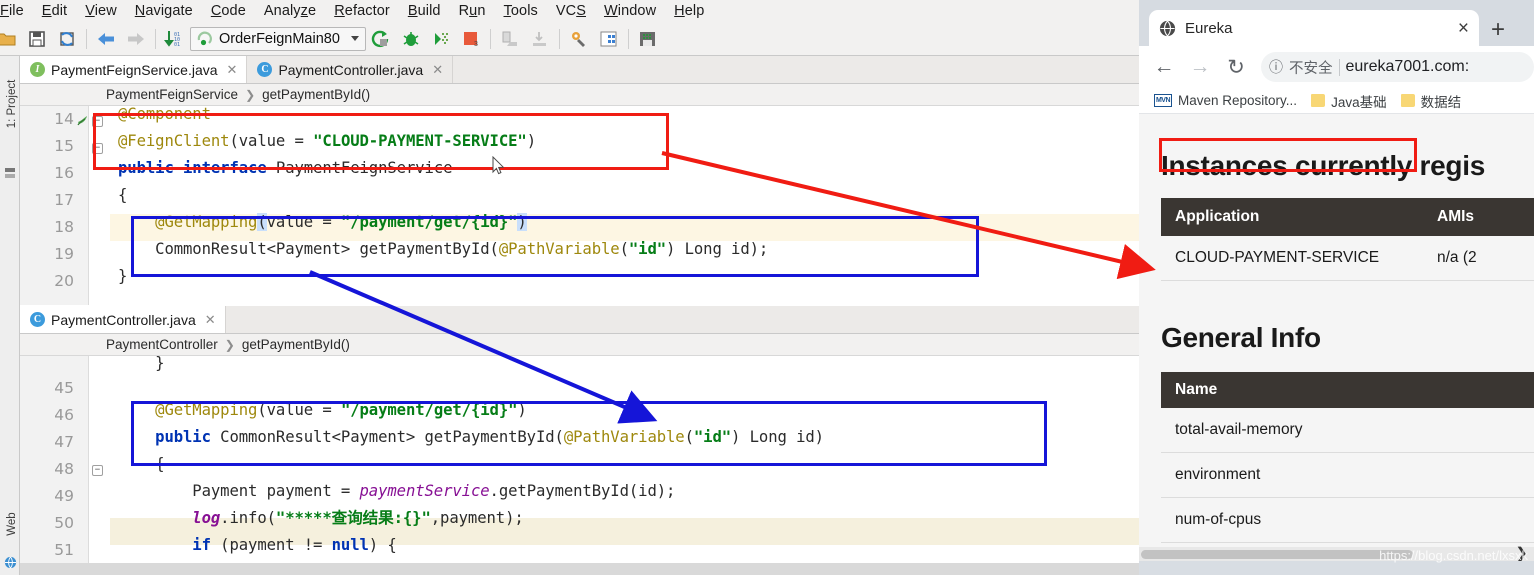 This screenshot has width=1534, height=575. What do you see at coordinates (123, 319) in the screenshot?
I see `editor-tab-paymentcontroller-bottom: C PaymentController.java ✕` at bounding box center [123, 319].